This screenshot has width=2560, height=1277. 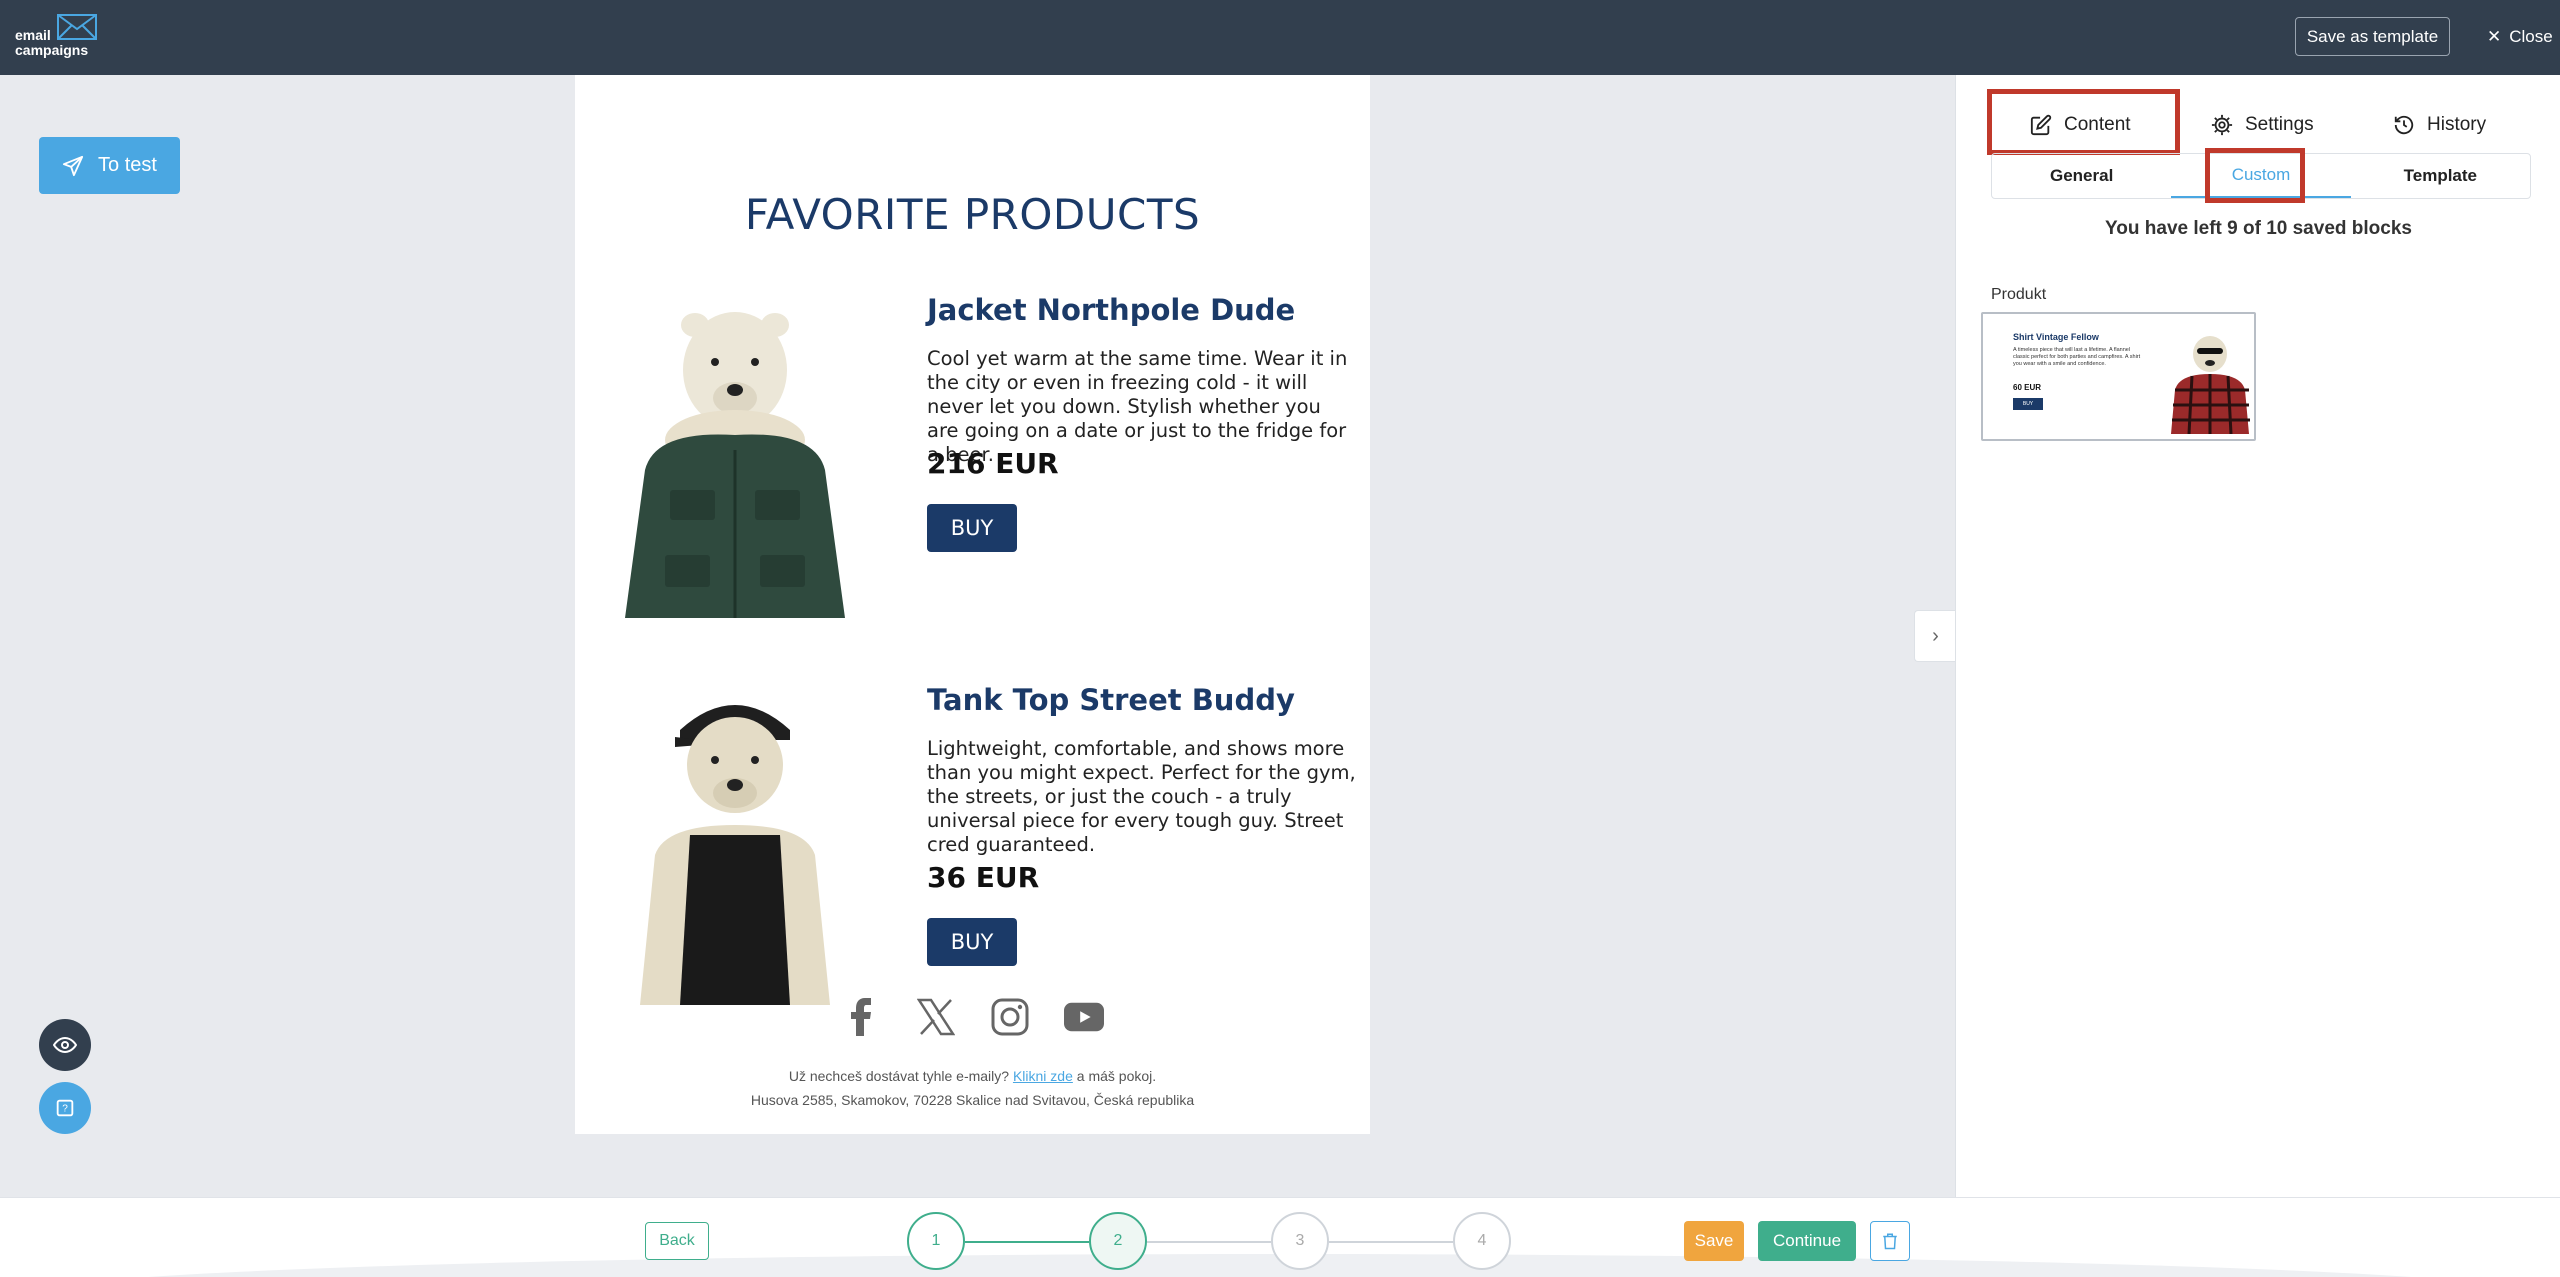 I want to click on preview-button, so click(x=65, y=1045).